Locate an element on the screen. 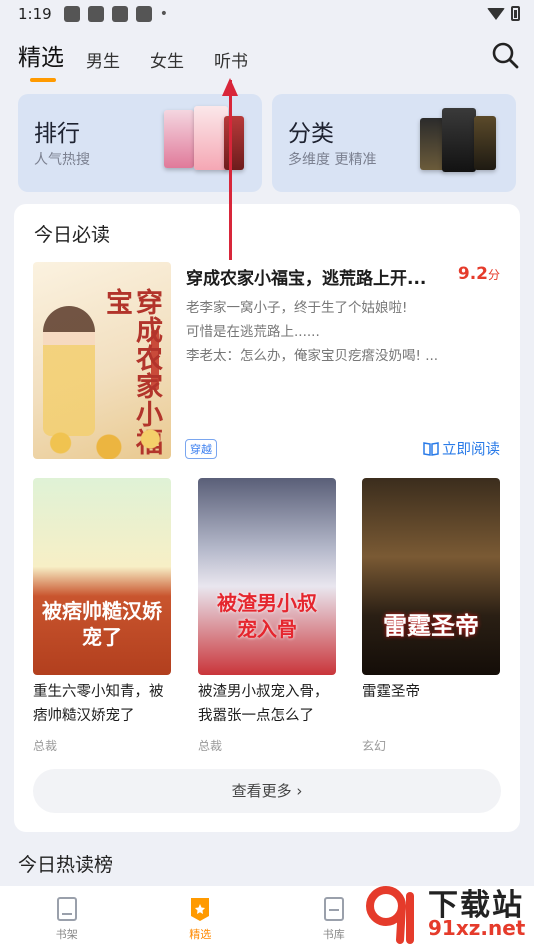  bookshelf-icon is located at coordinates (66, 909).